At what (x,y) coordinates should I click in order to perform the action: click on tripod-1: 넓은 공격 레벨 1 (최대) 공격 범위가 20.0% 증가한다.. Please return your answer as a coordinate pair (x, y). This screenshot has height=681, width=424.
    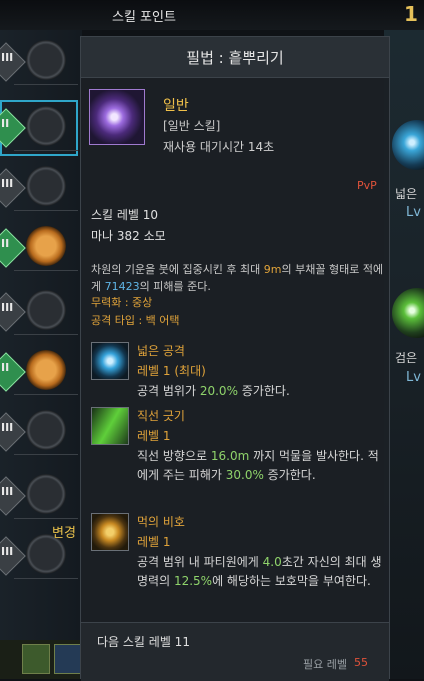
    Looking at the image, I should click on (241, 372).